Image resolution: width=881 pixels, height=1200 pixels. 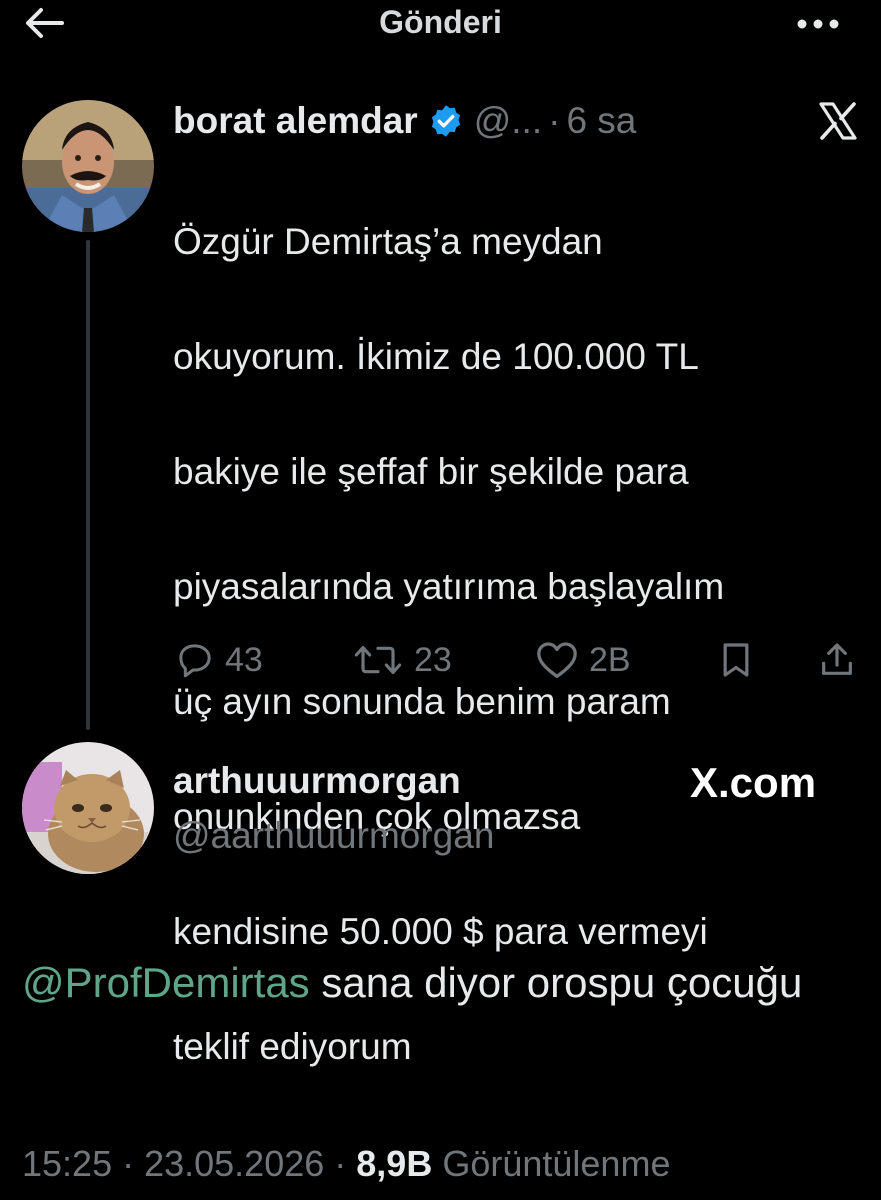 I want to click on page-title: Gönderi, so click(x=440, y=22).